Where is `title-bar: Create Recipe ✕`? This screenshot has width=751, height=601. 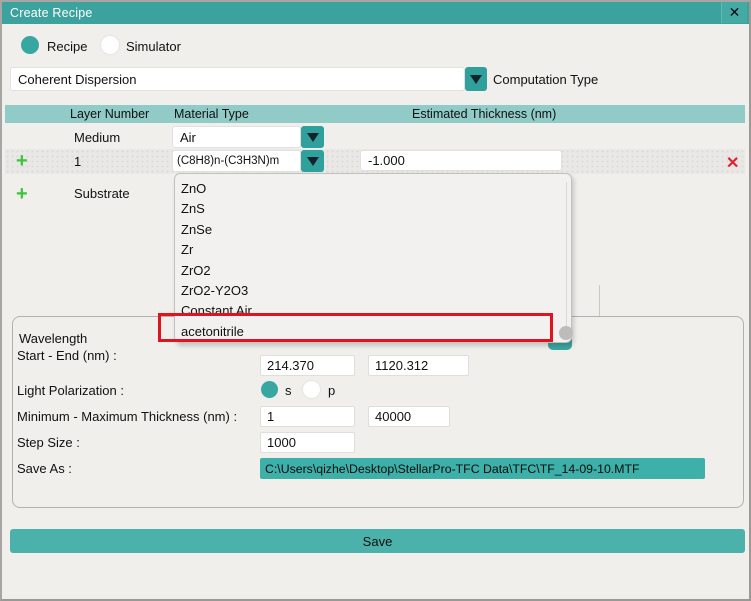 title-bar: Create Recipe ✕ is located at coordinates (375, 13).